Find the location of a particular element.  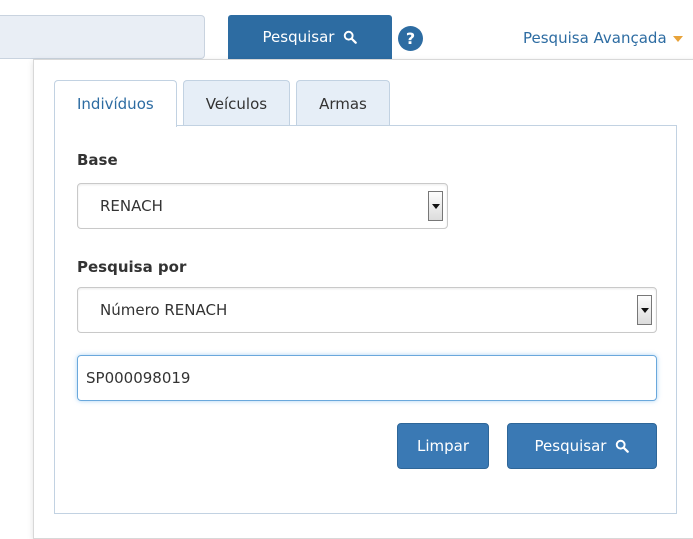

top-search-button: Pesquisar is located at coordinates (310, 37).